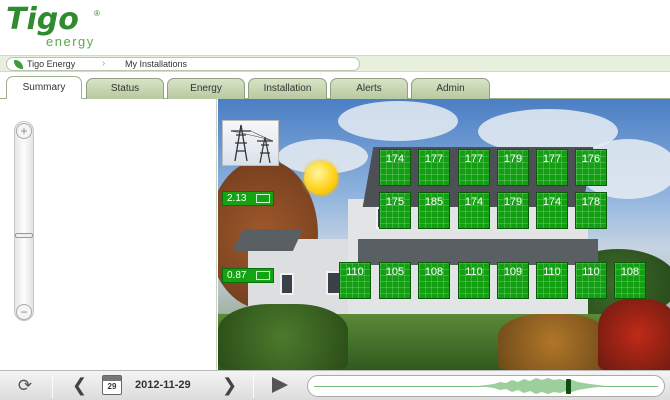 The image size is (670, 400). I want to click on solar-panel: 105, so click(395, 280).